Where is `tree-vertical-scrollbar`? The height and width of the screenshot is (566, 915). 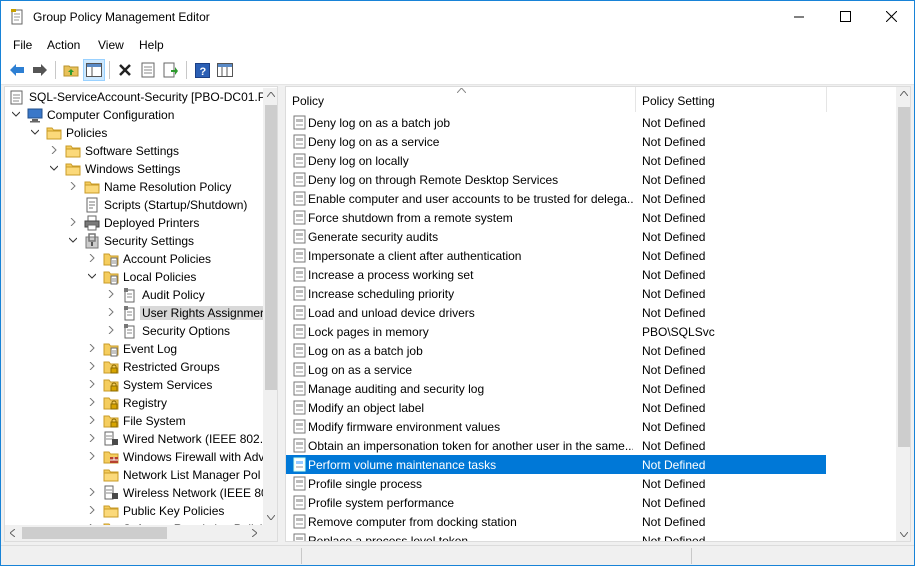
tree-vertical-scrollbar is located at coordinates (270, 306).